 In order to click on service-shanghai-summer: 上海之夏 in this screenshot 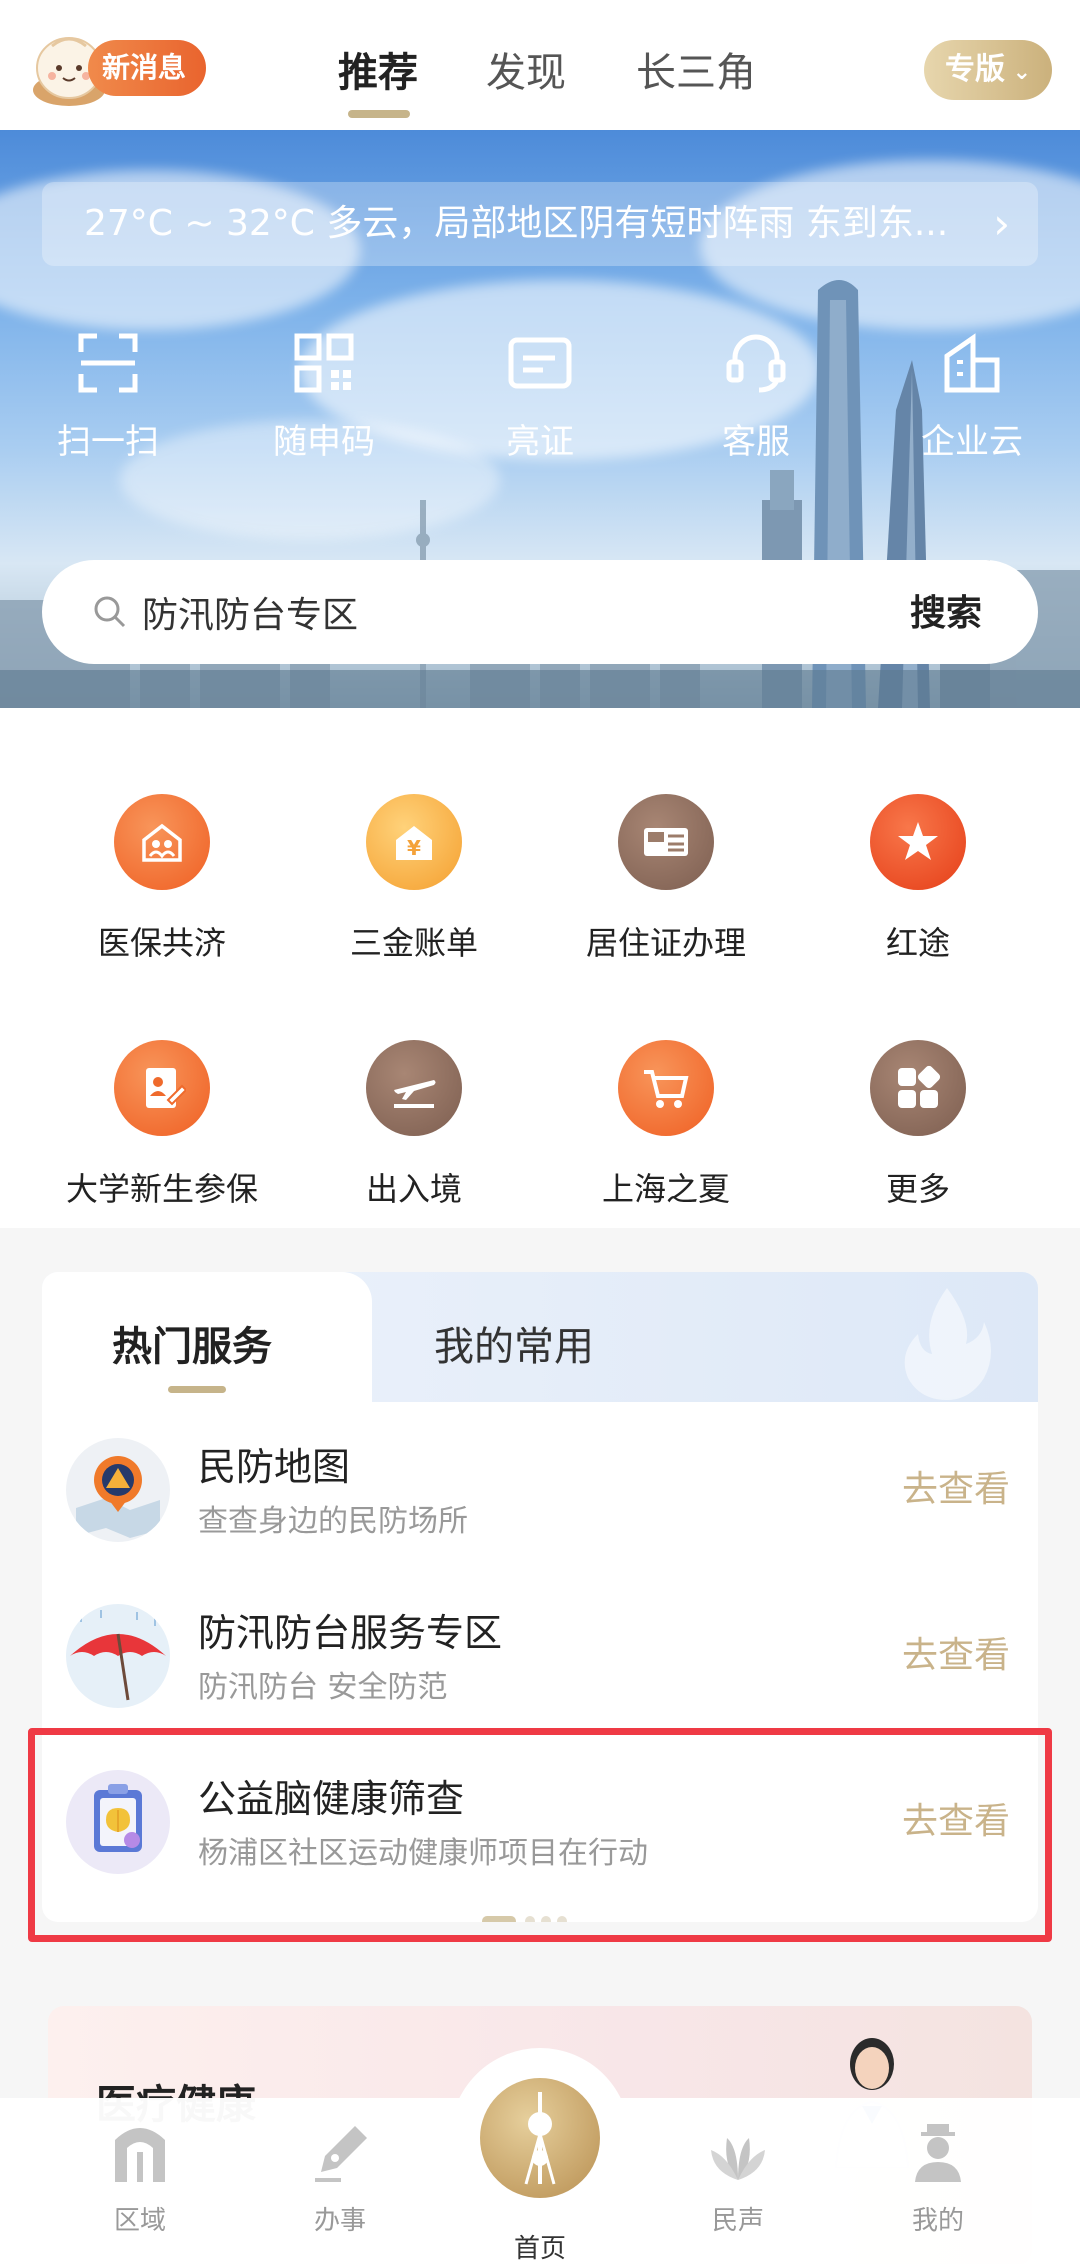, I will do `click(666, 1125)`.